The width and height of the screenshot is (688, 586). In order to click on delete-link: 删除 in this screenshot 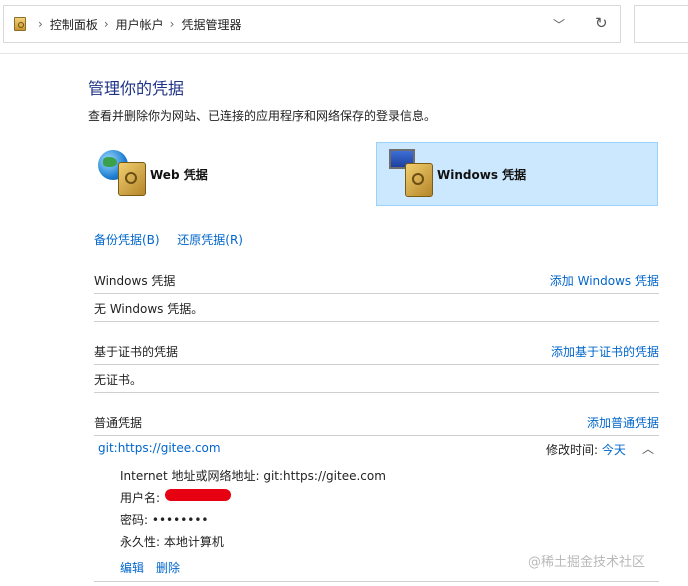, I will do `click(168, 567)`.